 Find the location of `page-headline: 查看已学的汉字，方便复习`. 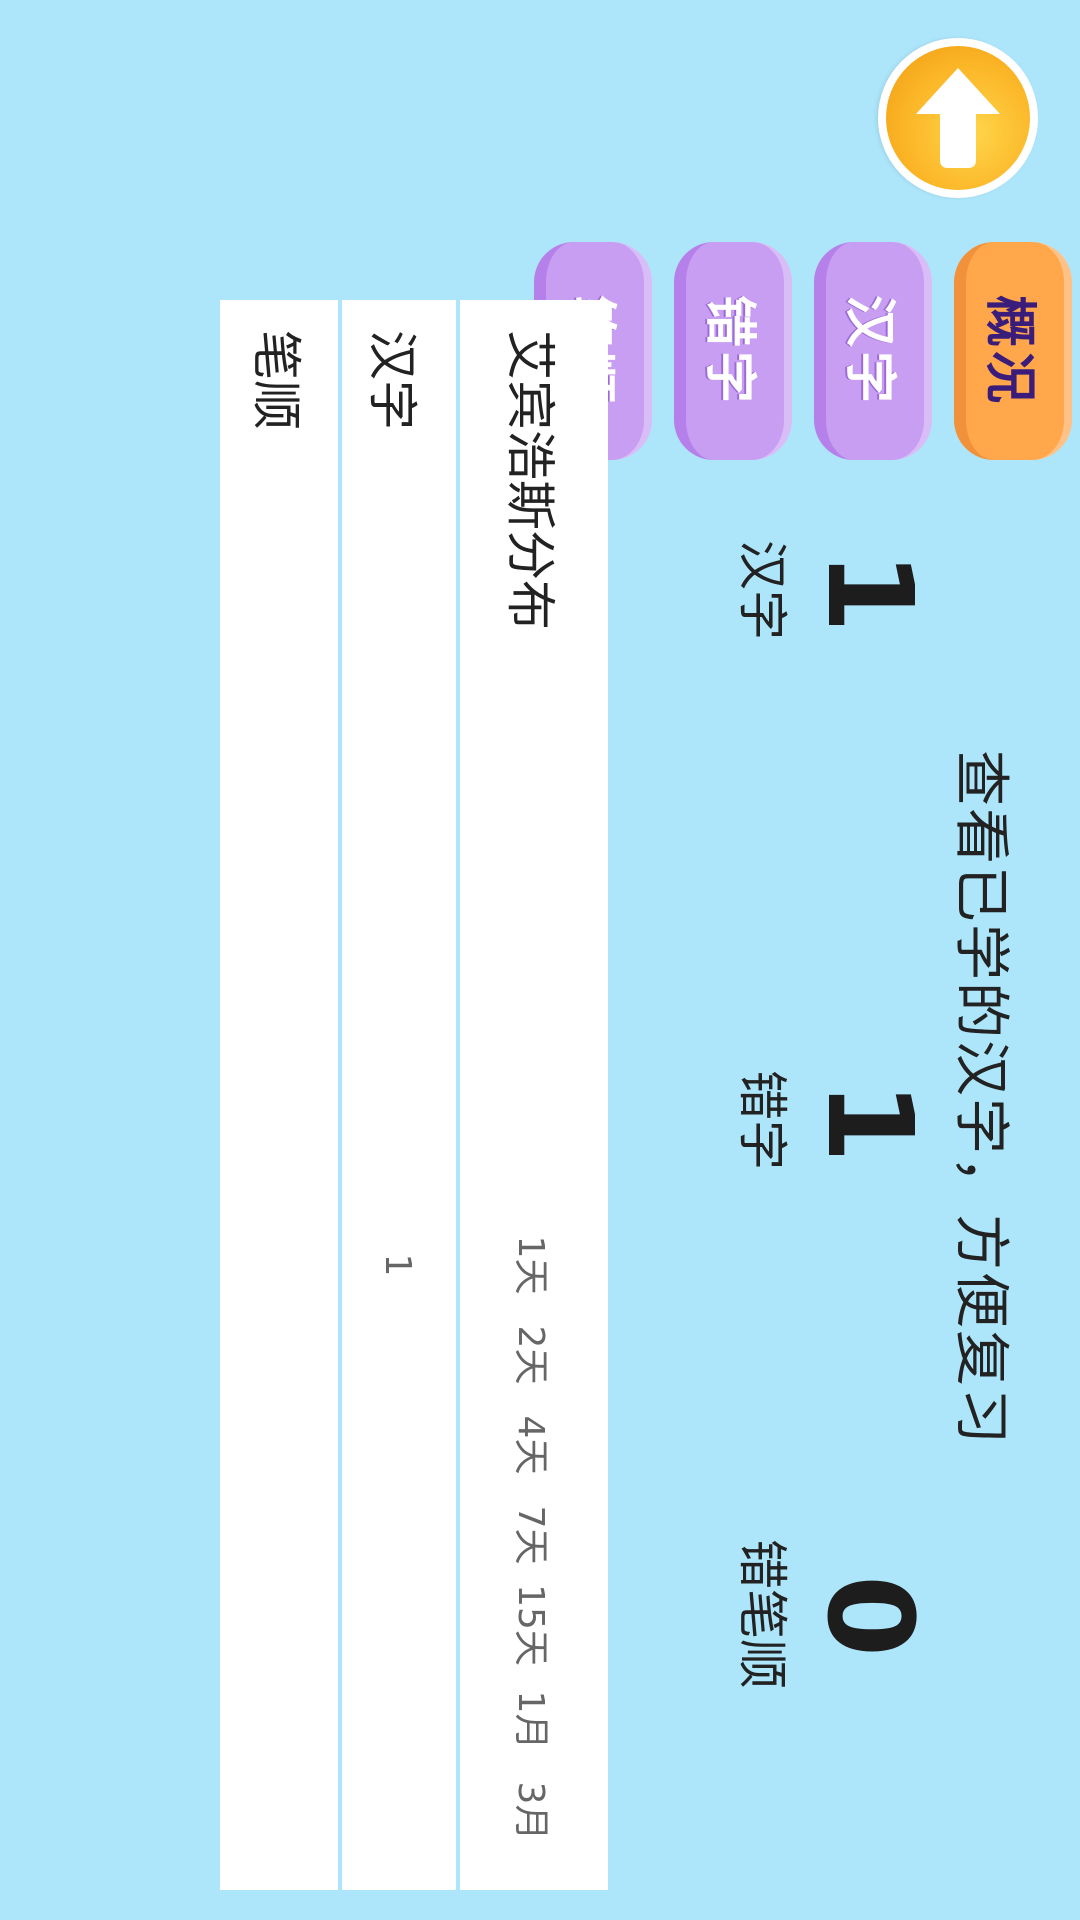

page-headline: 查看已学的汉字，方便复习 is located at coordinates (980, 1098).